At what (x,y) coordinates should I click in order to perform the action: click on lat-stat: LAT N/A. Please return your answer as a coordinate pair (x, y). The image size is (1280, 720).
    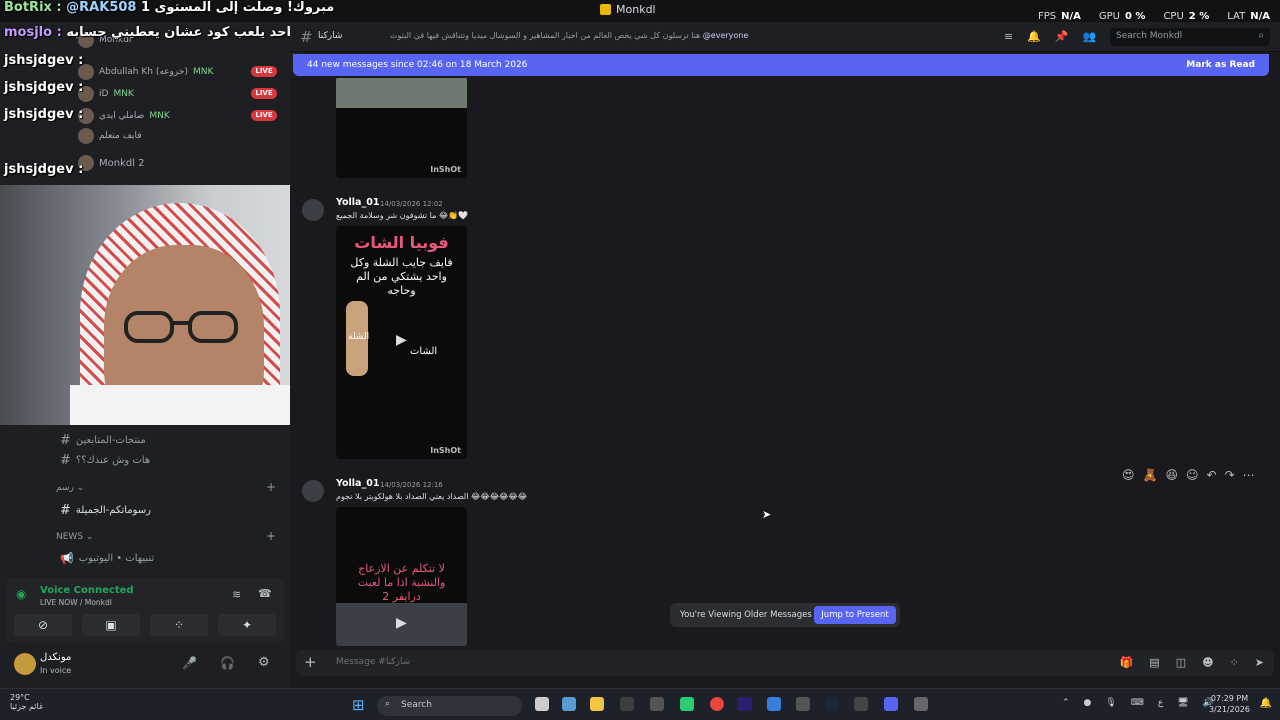
    Looking at the image, I should click on (1248, 16).